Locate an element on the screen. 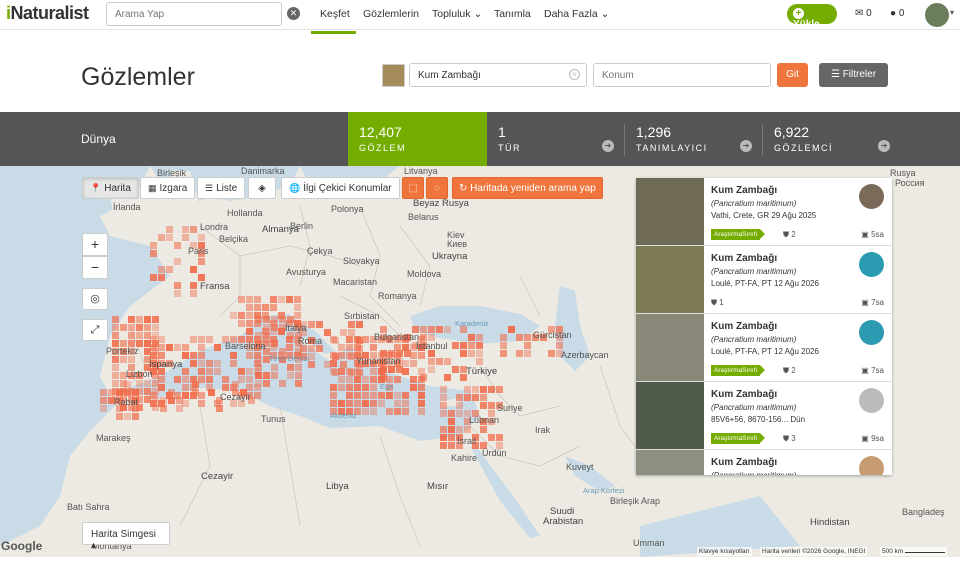  places-of-interest-button: 🌐 İlgi Çekici Konumlar is located at coordinates (340, 188).